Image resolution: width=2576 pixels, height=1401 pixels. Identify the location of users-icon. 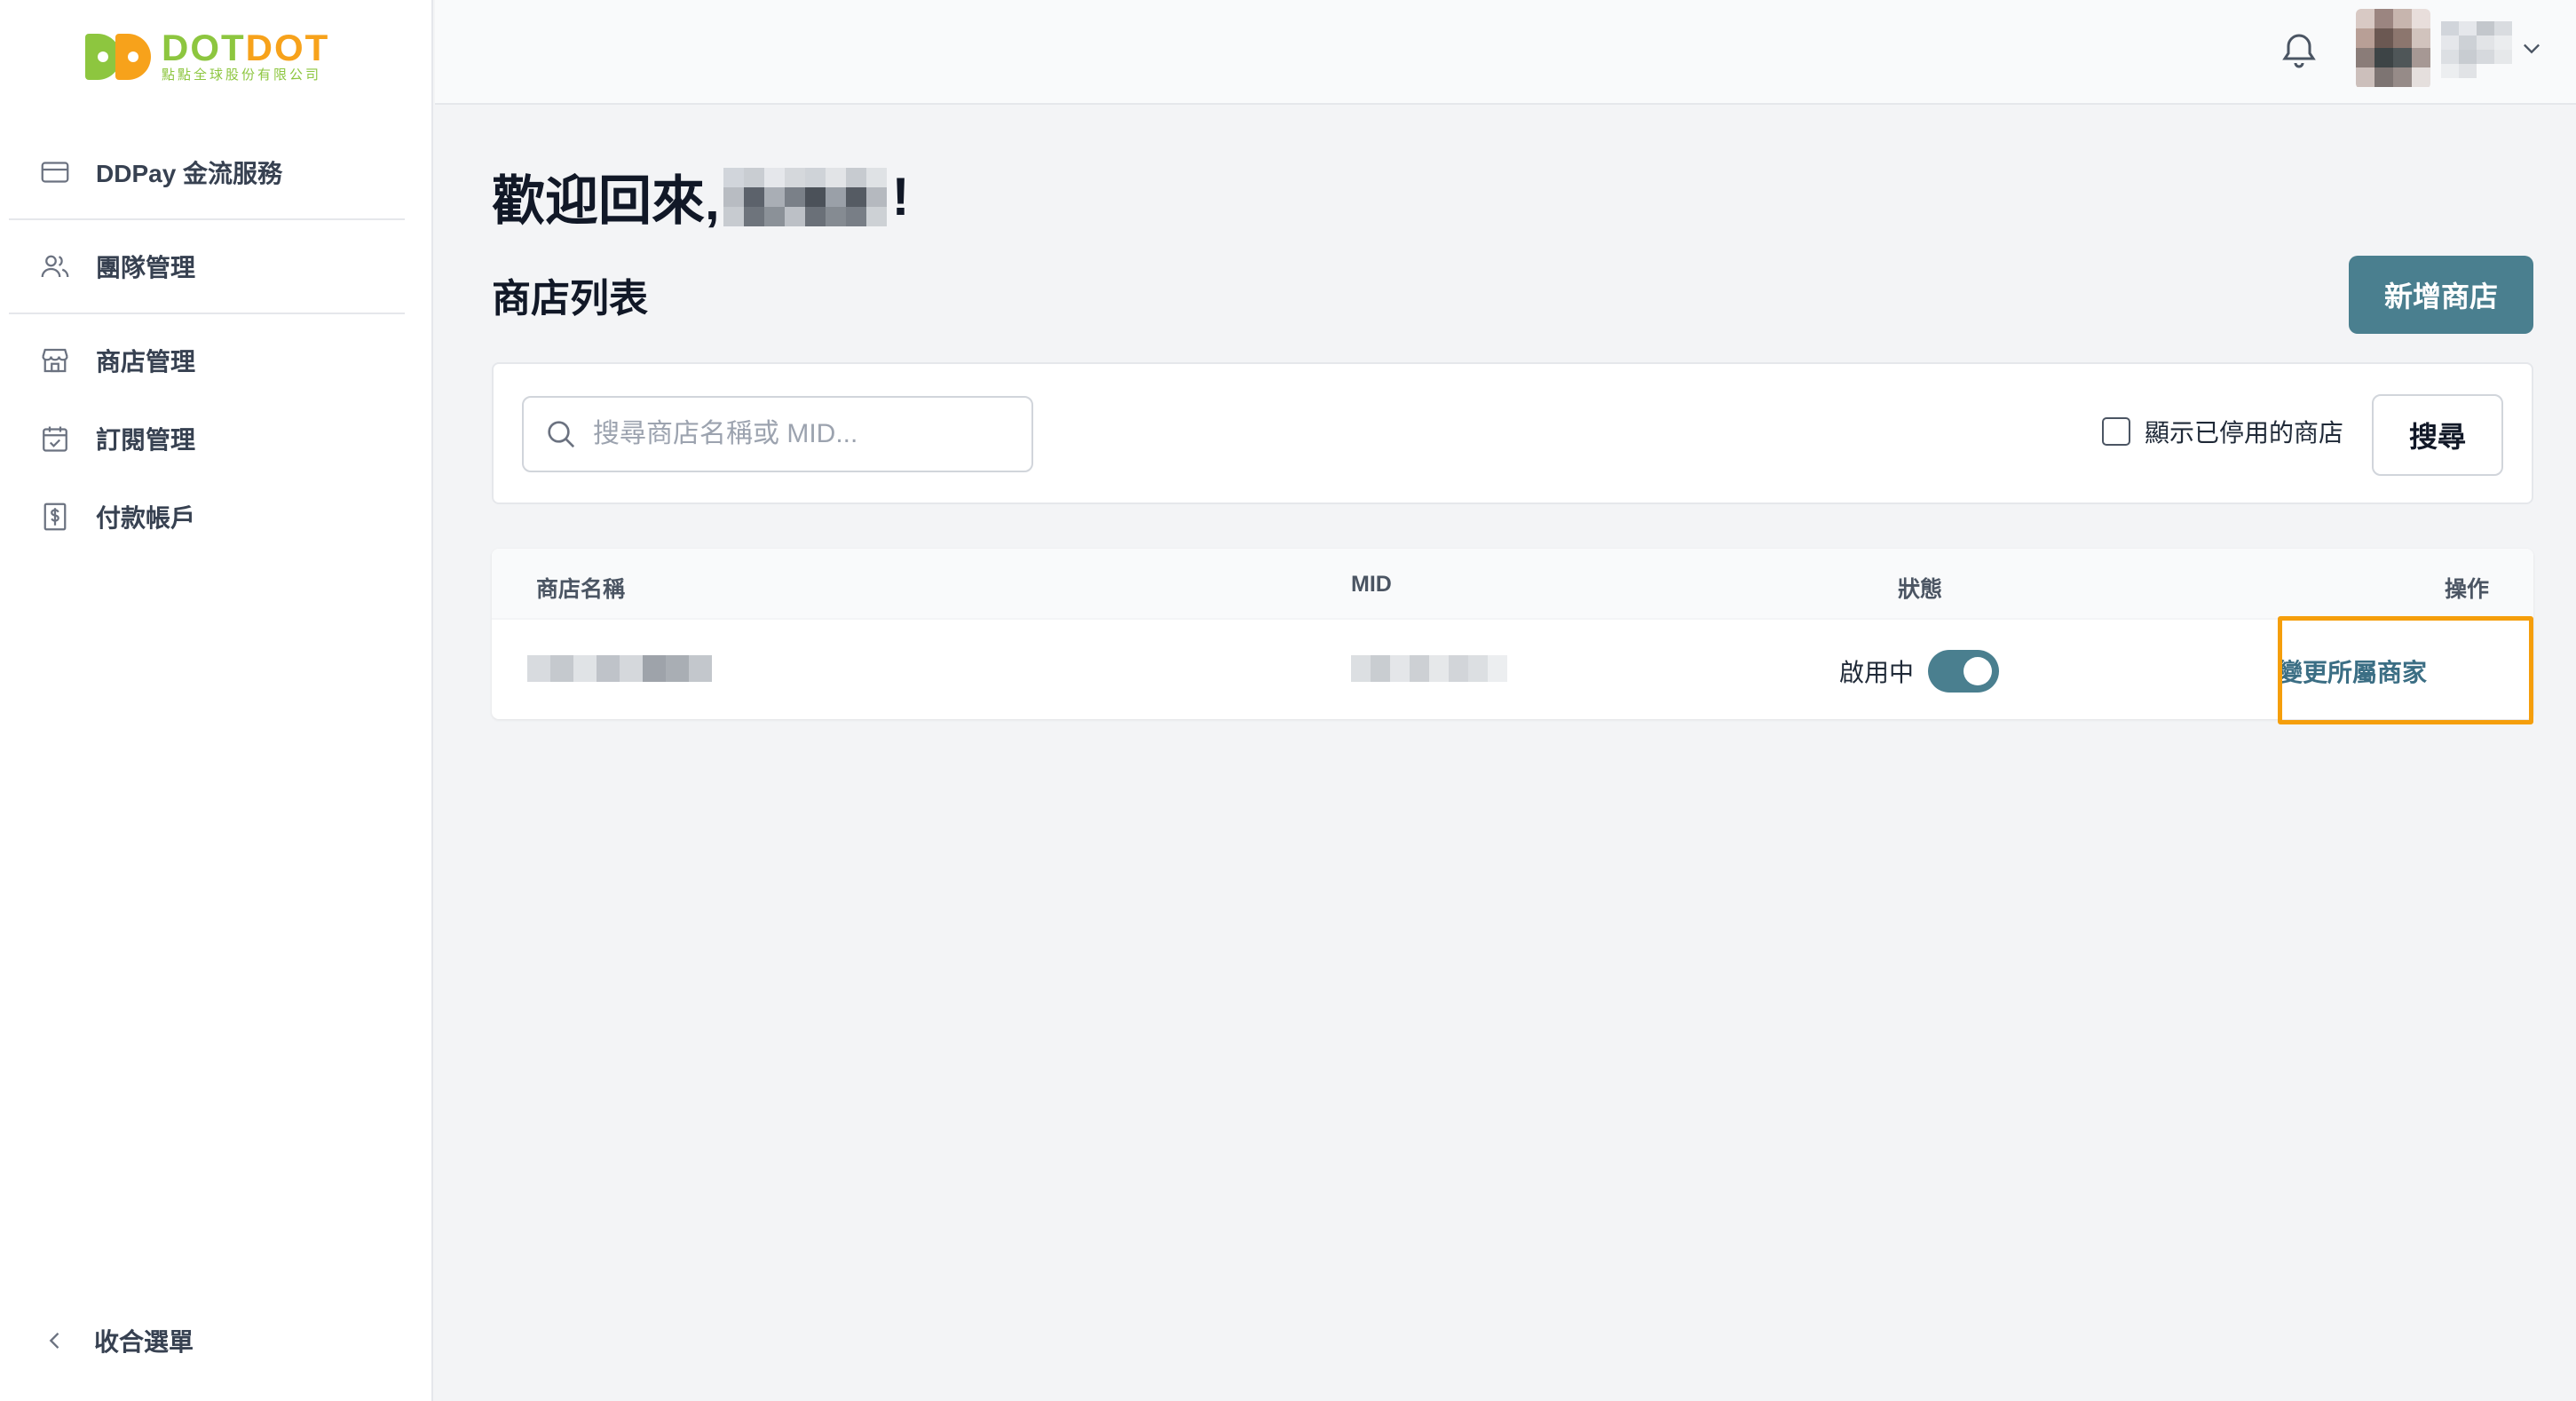
(55, 266).